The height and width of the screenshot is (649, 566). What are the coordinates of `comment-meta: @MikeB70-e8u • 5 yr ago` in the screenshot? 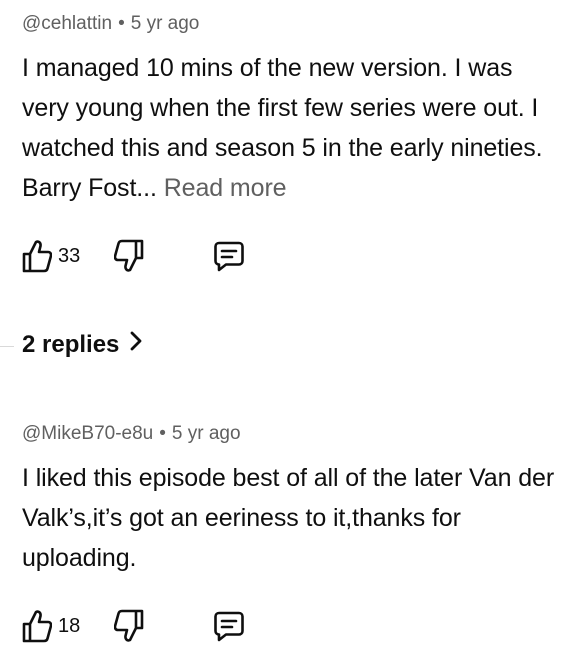 It's located at (292, 434).